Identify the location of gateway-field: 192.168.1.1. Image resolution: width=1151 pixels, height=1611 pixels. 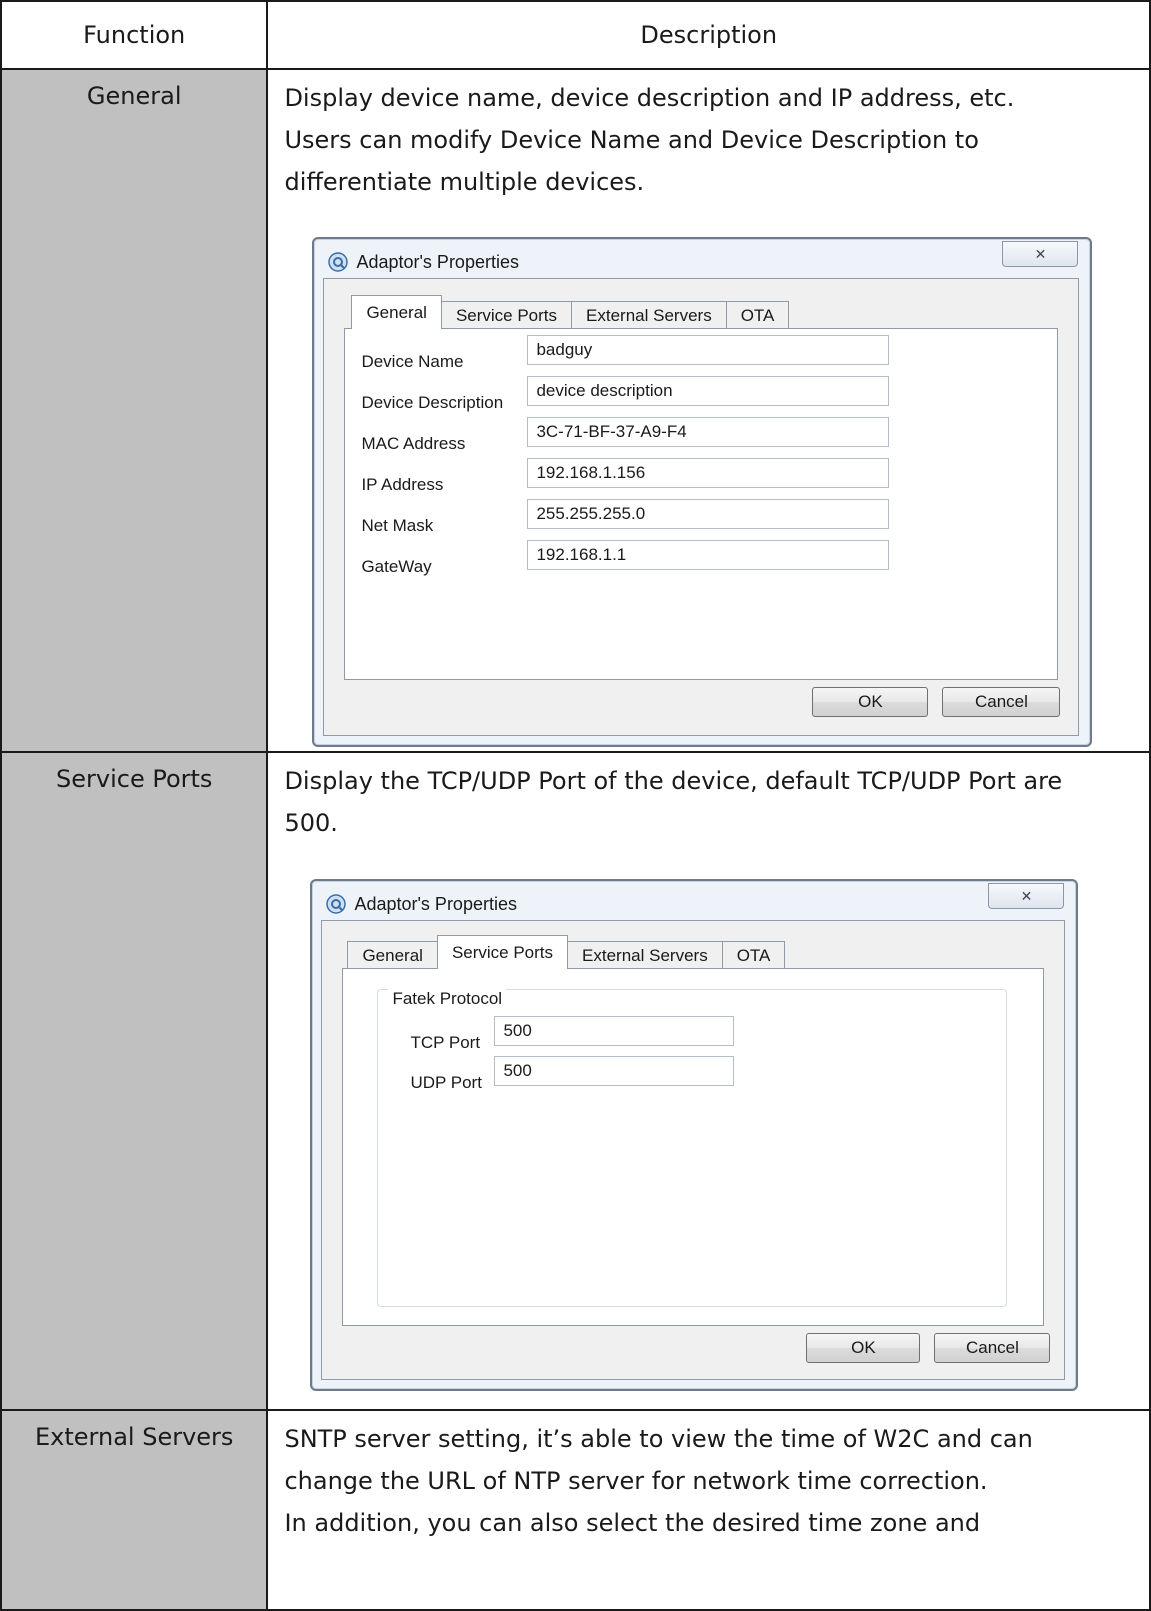
(708, 555).